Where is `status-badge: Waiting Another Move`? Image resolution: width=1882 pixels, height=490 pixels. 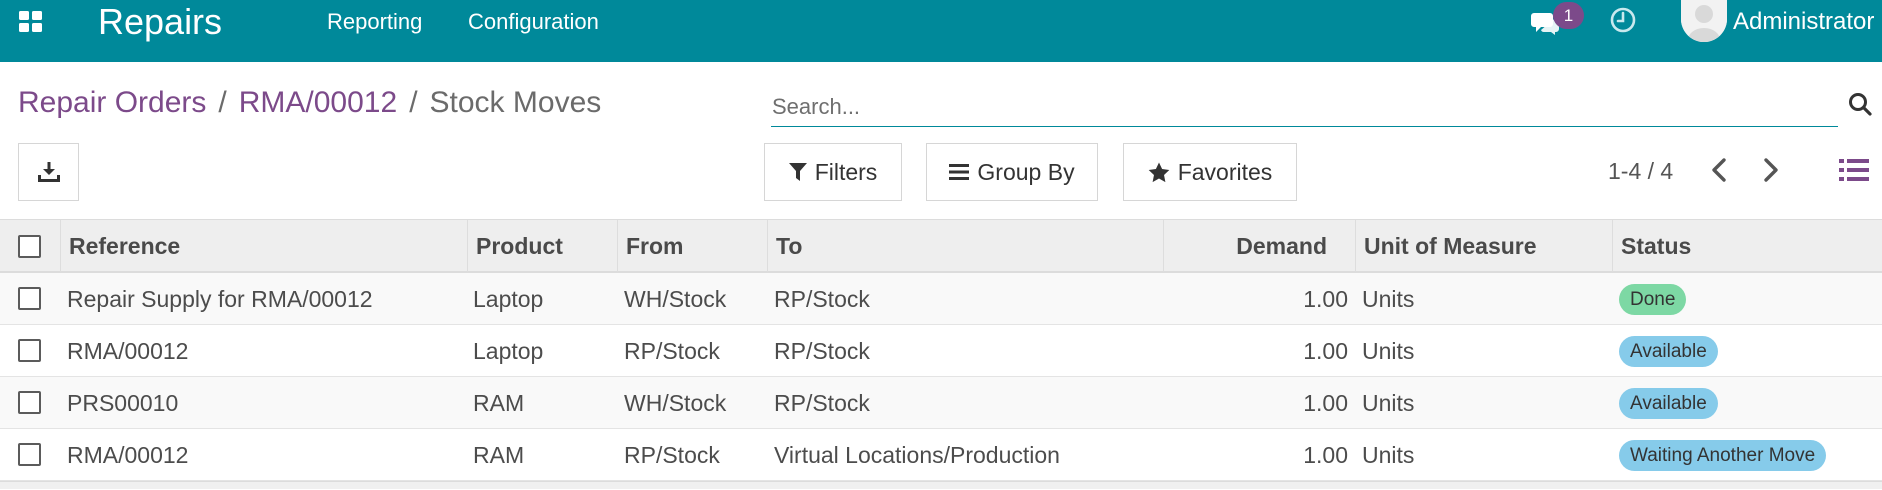
status-badge: Waiting Another Move is located at coordinates (1723, 455).